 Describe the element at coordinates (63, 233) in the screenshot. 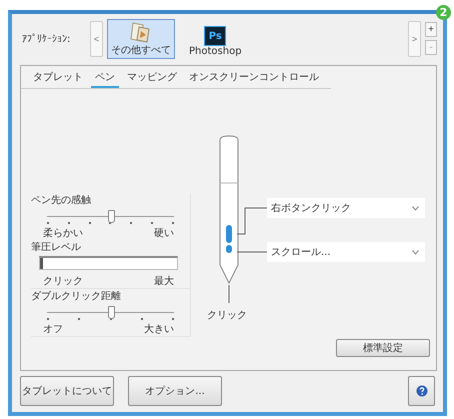

I see `min-label: 柔らかい` at that location.